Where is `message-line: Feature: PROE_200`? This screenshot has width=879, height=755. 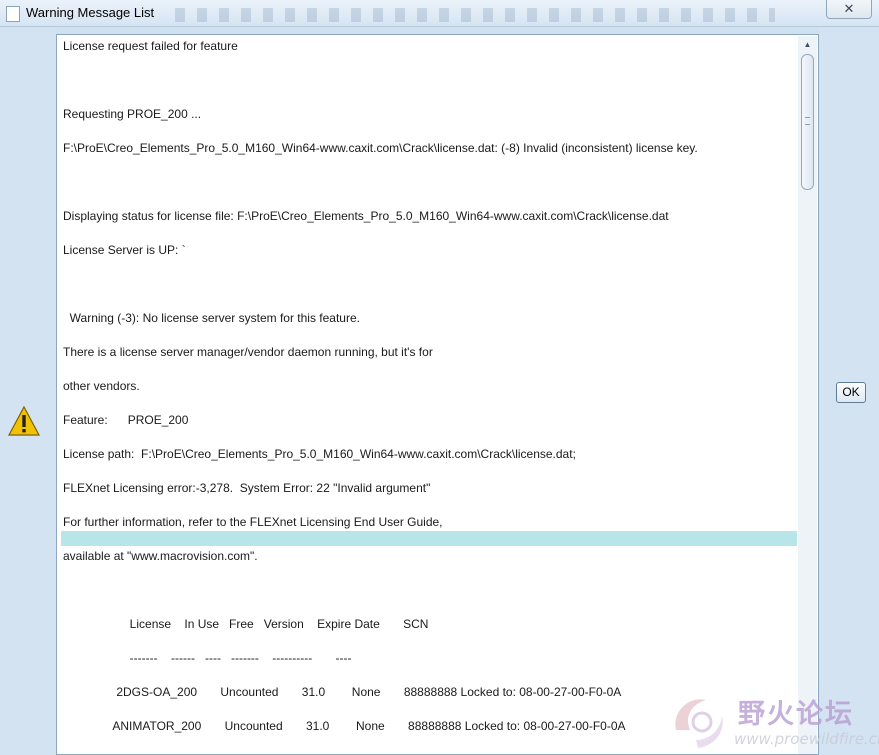
message-line: Feature: PROE_200 is located at coordinates (126, 420).